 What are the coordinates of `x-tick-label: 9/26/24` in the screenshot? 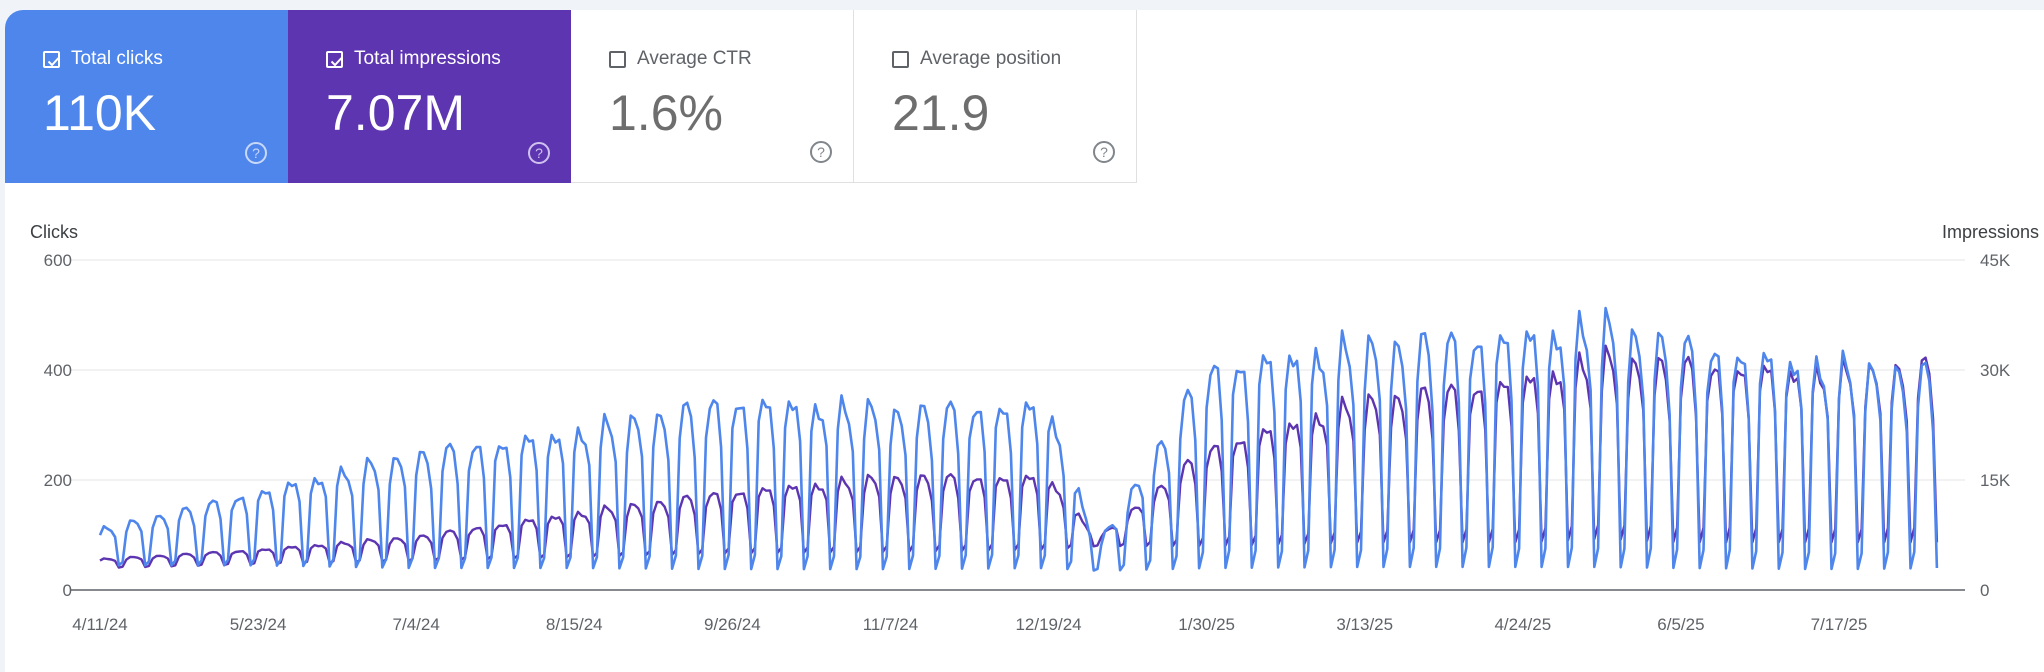 It's located at (732, 624).